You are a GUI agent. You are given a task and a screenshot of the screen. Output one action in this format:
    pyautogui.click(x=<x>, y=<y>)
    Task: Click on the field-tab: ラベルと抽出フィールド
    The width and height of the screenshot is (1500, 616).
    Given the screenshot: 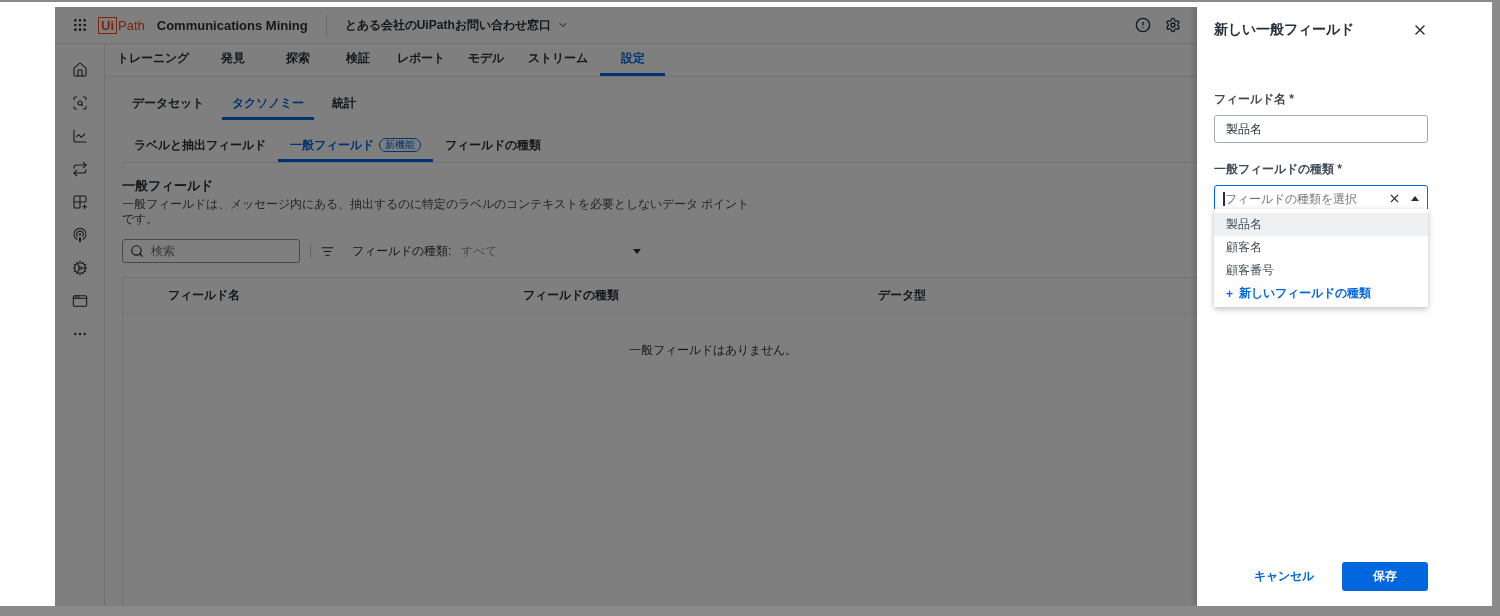 What is the action you would take?
    pyautogui.click(x=200, y=146)
    